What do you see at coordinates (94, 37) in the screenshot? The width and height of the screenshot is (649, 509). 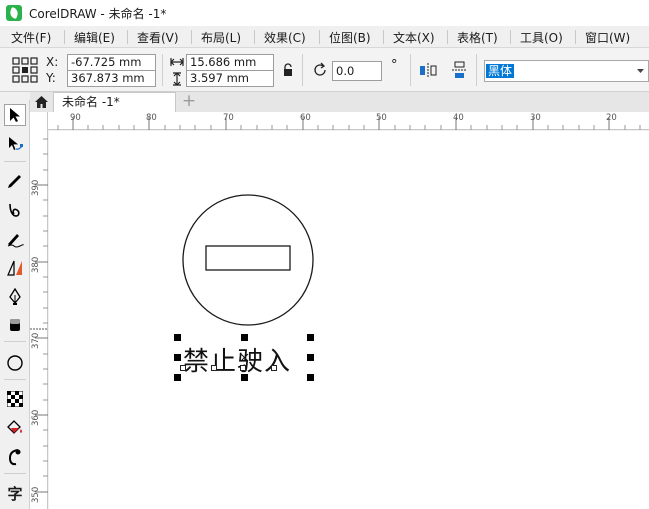 I see `menu-edit: 编辑(E)` at bounding box center [94, 37].